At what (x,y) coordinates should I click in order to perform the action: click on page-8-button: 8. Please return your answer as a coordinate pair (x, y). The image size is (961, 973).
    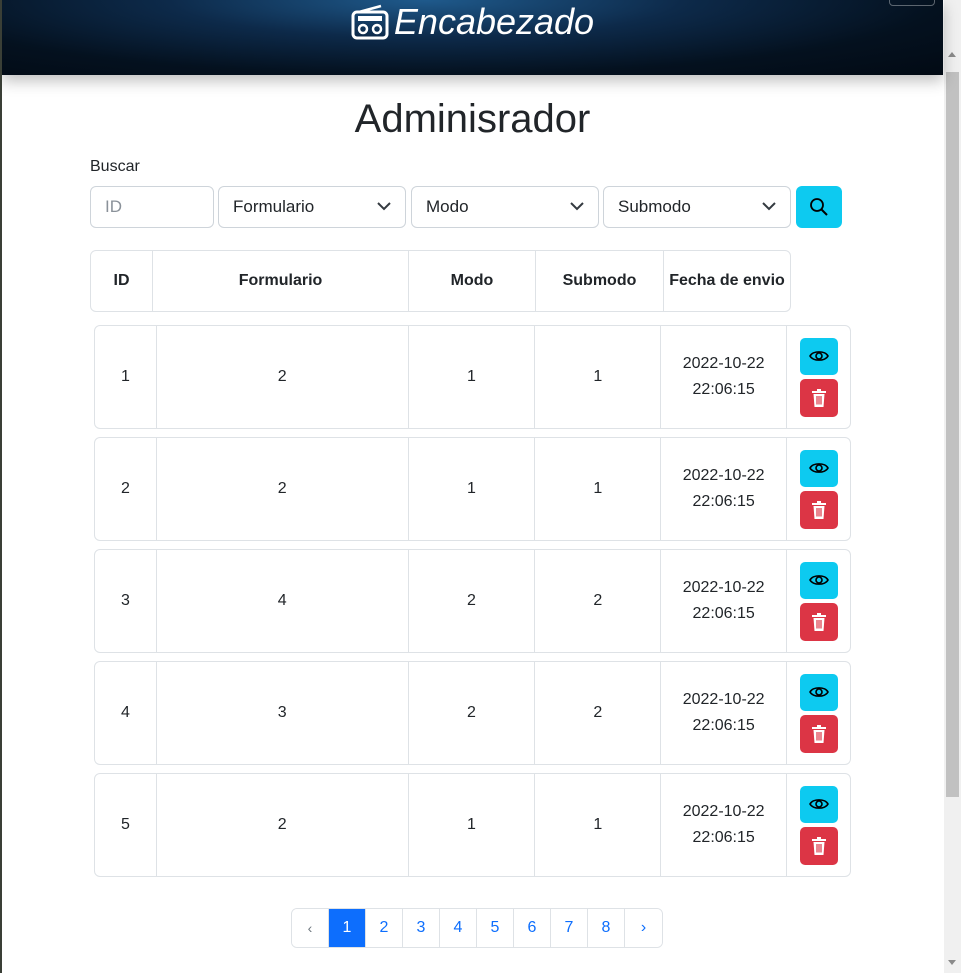
    Looking at the image, I should click on (606, 928).